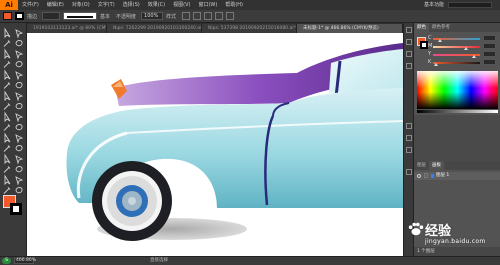  Describe the element at coordinates (19, 190) in the screenshot. I see `draw-mode-icon` at that location.